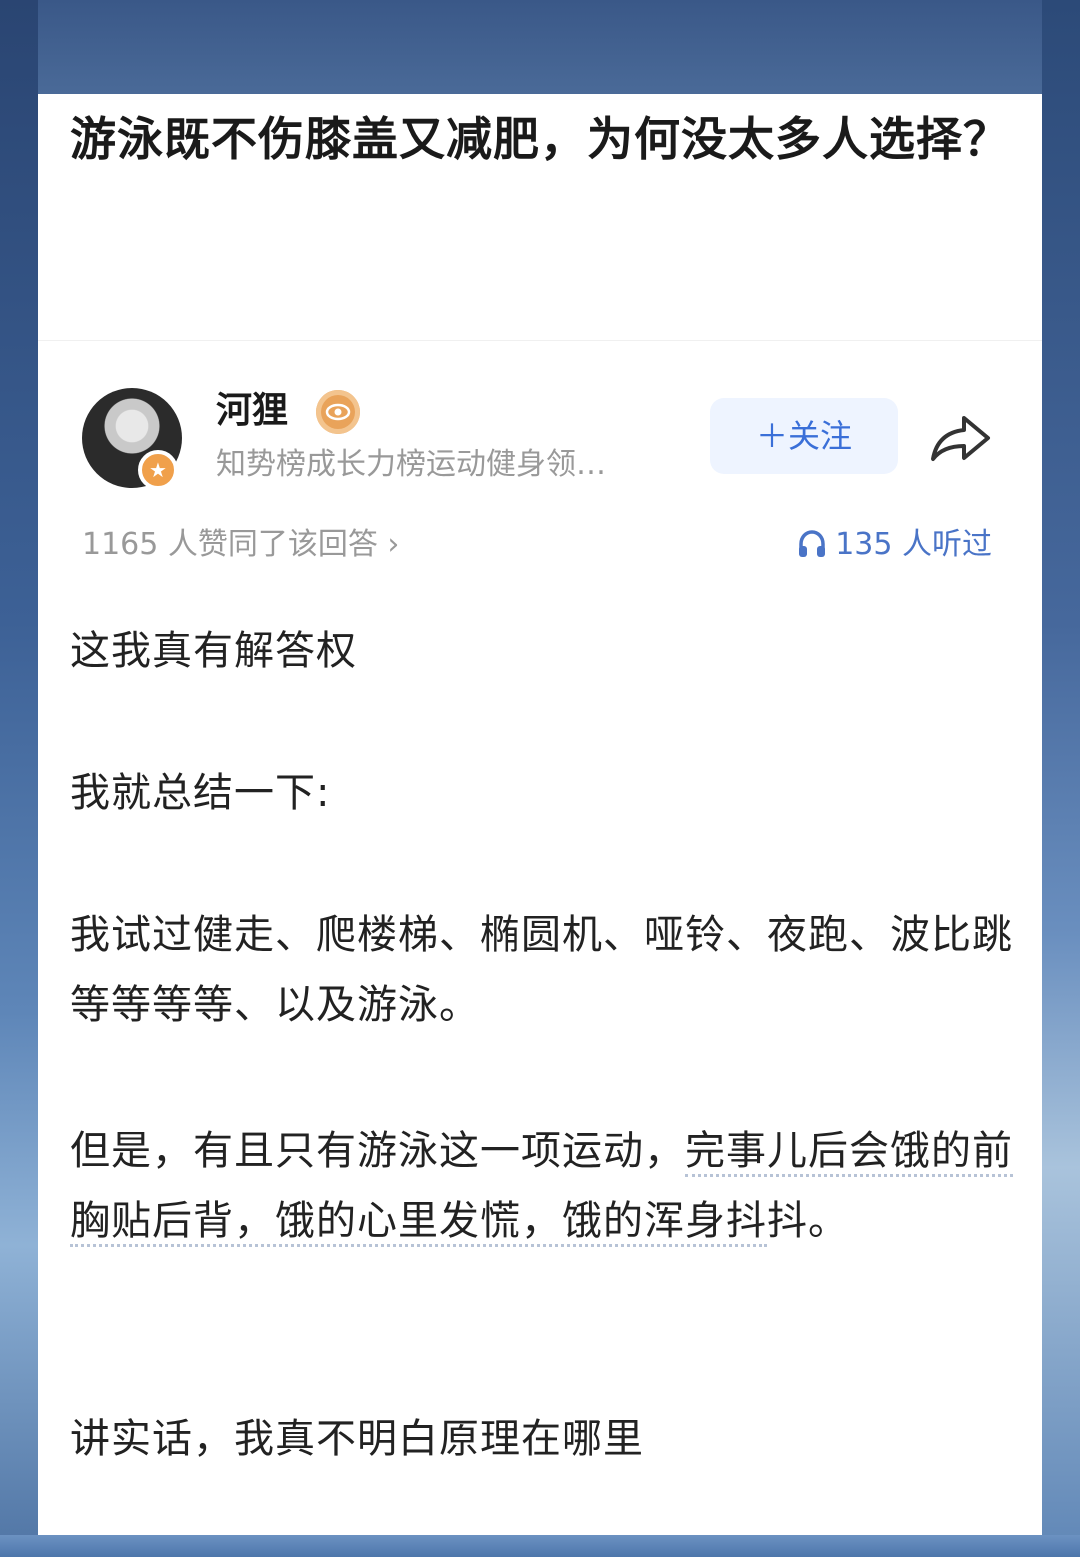  I want to click on question-title: 游泳既不伤膝盖又减肥，为何没太多人选择？, so click(545, 139).